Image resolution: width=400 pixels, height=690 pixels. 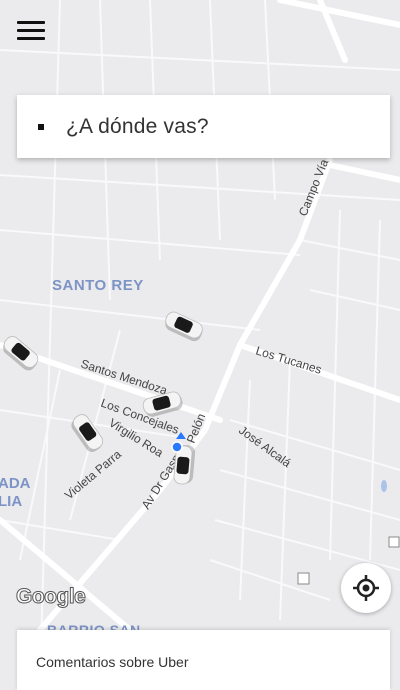 I want to click on destination-square-icon, so click(x=41, y=126).